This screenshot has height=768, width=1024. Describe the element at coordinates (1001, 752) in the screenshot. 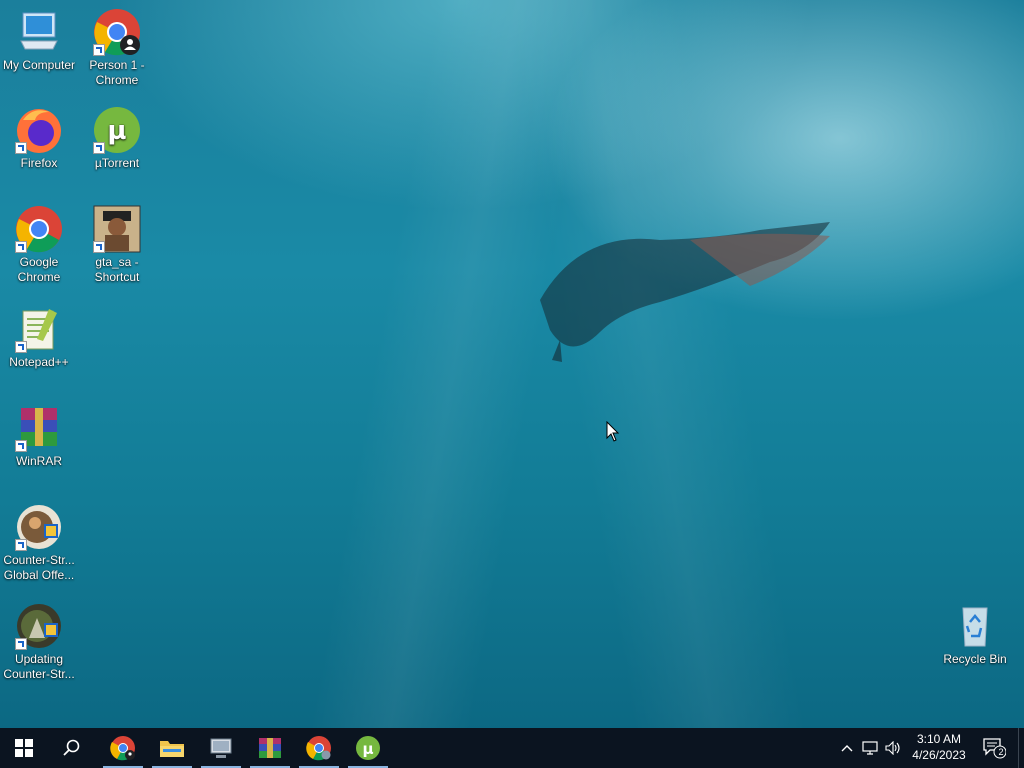

I see `notification-badge: 2` at that location.